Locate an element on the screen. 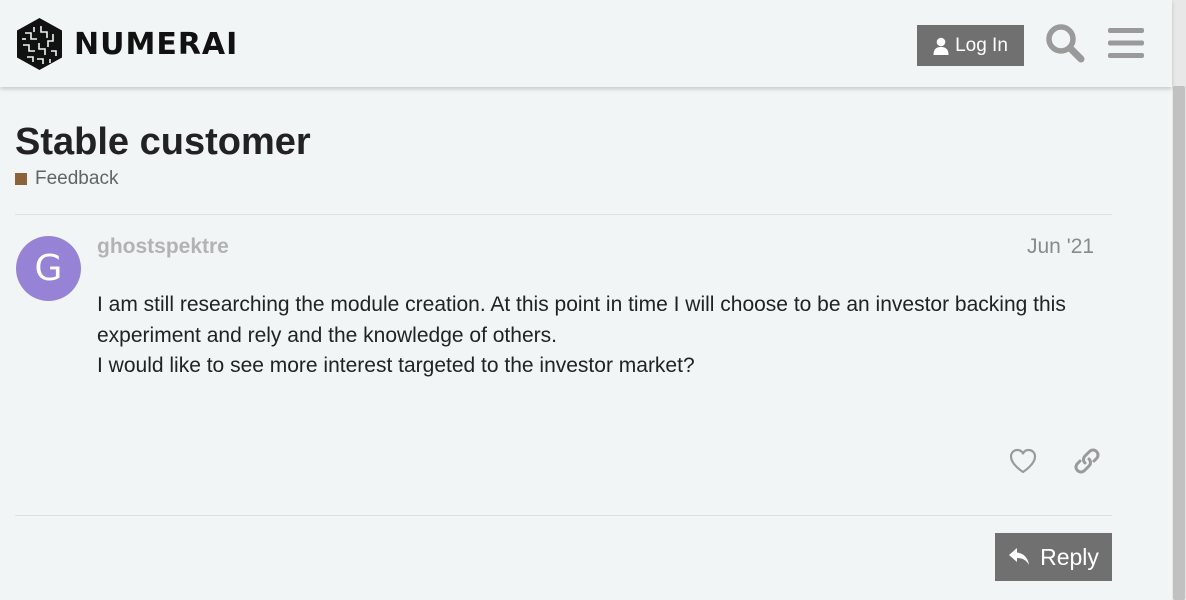  post-date: Jun '21 is located at coordinates (1060, 247).